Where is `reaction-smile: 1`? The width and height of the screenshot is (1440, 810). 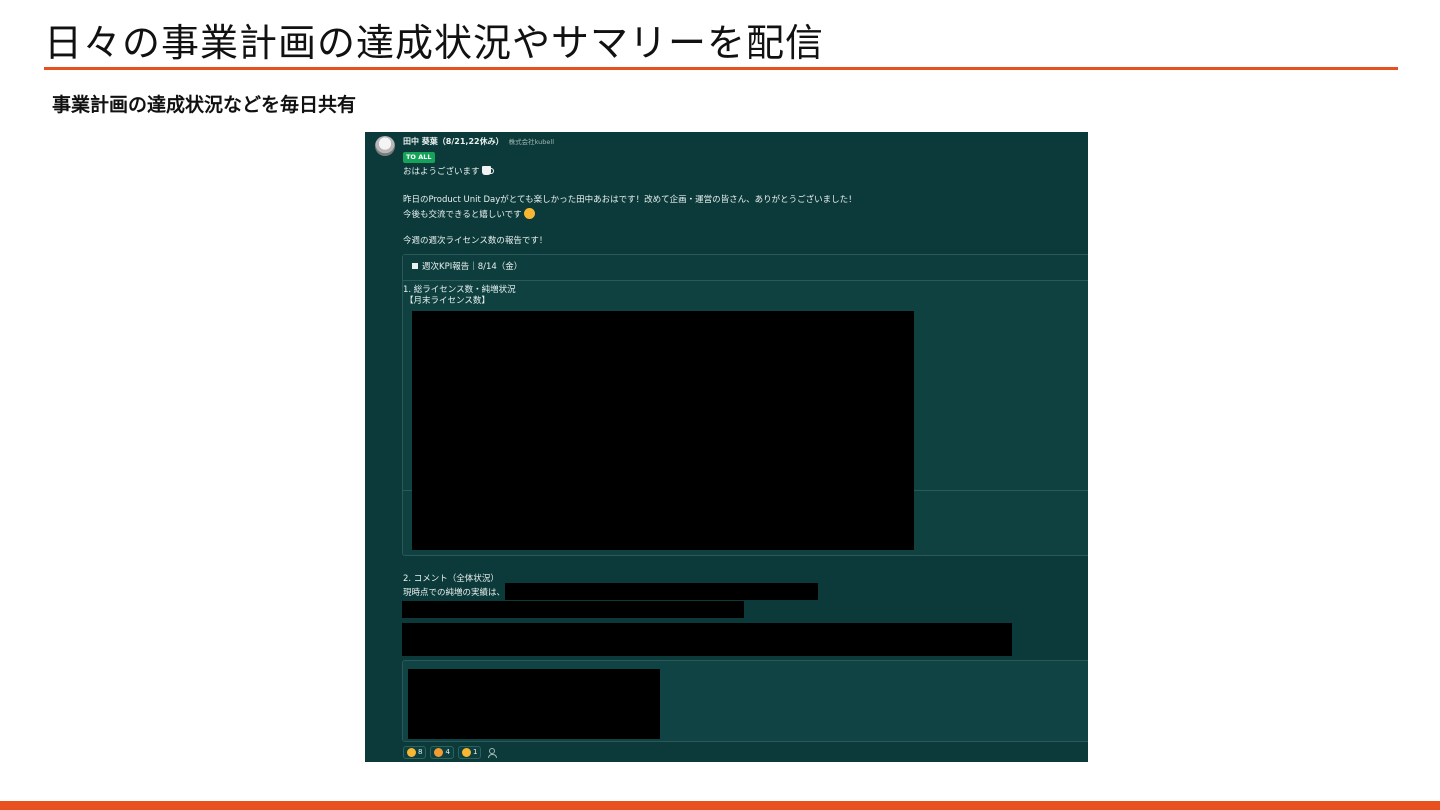
reaction-smile: 1 is located at coordinates (469, 753).